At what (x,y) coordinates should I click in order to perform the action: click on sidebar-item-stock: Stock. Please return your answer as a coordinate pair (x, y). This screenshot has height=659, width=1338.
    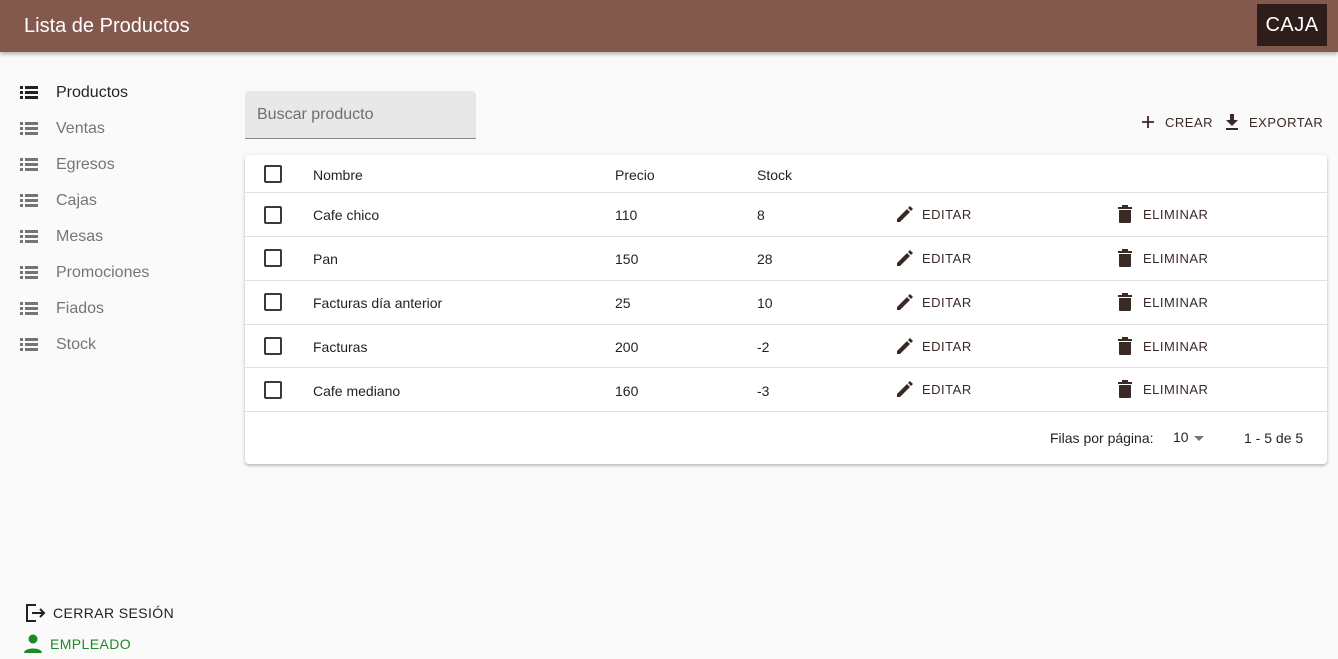
    Looking at the image, I should click on (115, 344).